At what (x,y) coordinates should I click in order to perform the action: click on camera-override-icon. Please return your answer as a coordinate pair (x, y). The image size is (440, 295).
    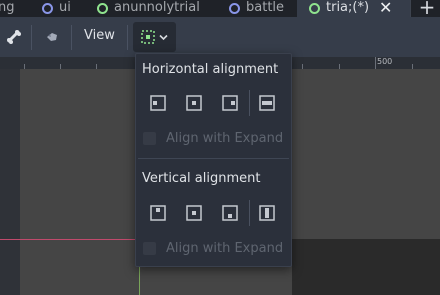
    Looking at the image, I should click on (52, 37).